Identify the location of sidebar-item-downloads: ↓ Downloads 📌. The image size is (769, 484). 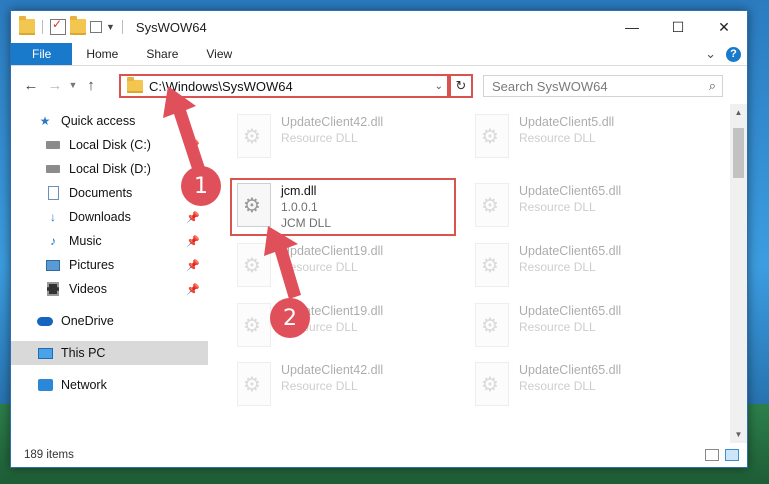
(109, 217).